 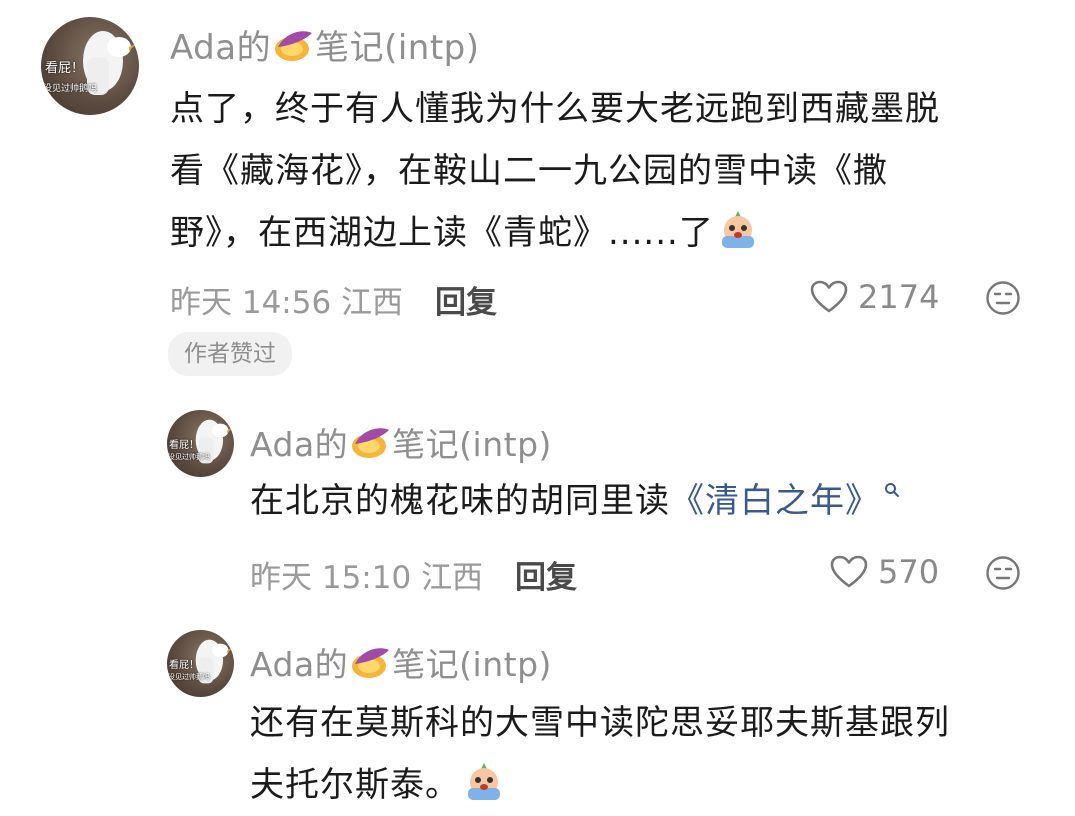 I want to click on comment-line: 还有在莫斯科的大雪中读陀思妥耶夫斯基跟列, so click(x=600, y=723).